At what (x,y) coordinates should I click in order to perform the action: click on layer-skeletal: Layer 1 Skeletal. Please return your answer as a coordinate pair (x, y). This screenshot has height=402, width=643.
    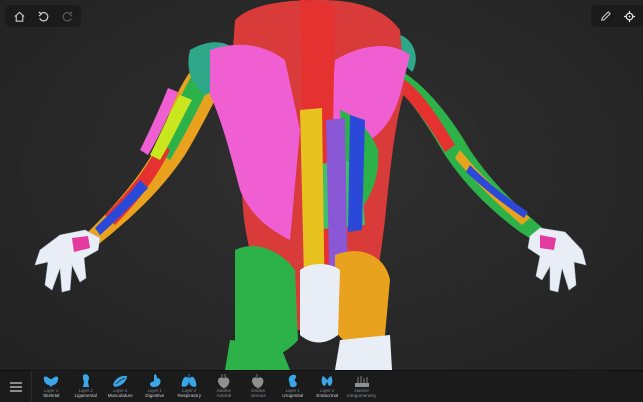
    Looking at the image, I should click on (51, 386).